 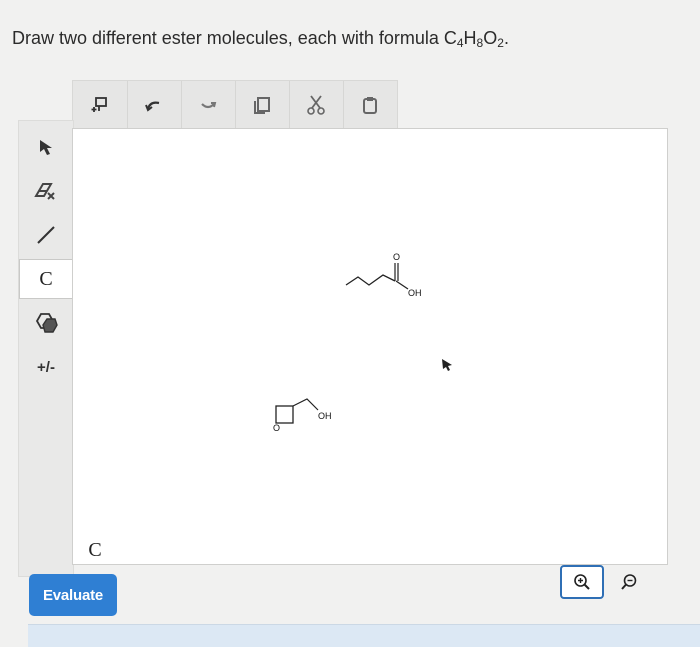 What do you see at coordinates (383, 275) in the screenshot?
I see `molecule-1: O OH` at bounding box center [383, 275].